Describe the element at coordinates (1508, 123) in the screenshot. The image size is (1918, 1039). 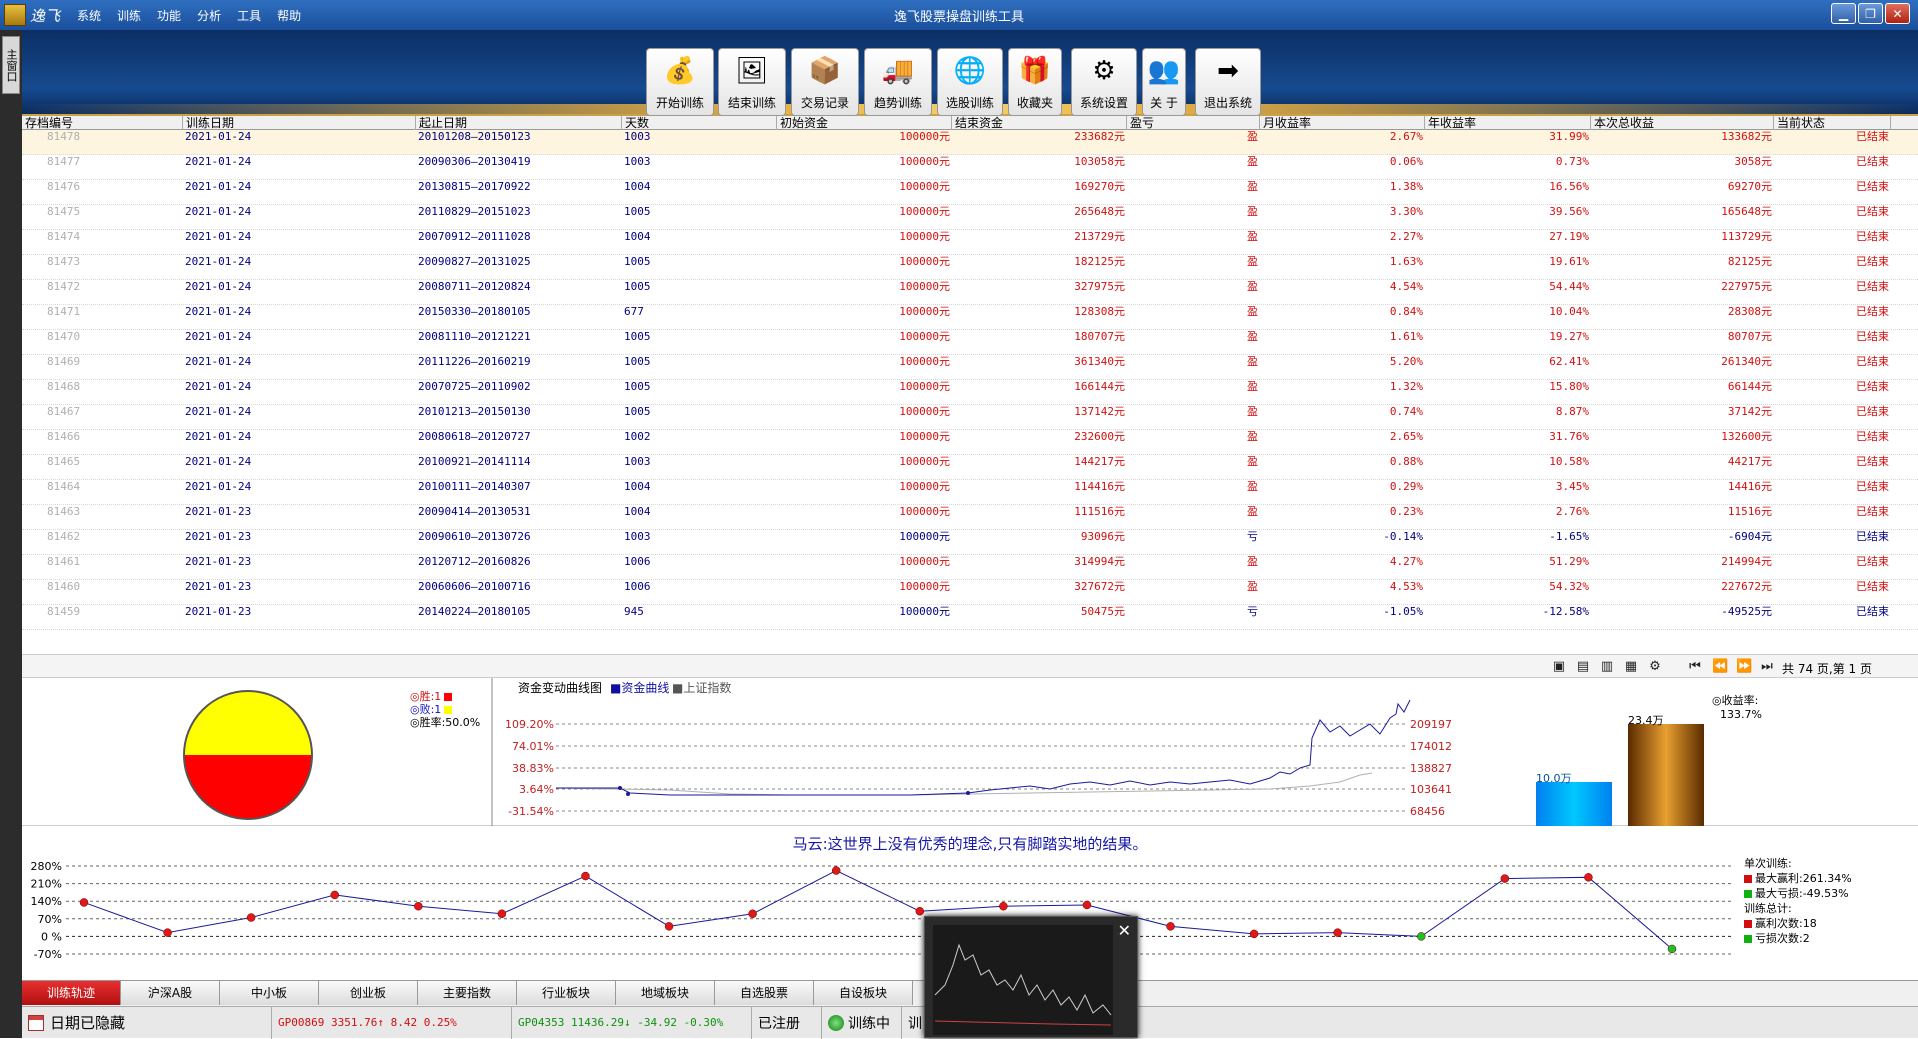
I see `column-header: 年收益率` at that location.